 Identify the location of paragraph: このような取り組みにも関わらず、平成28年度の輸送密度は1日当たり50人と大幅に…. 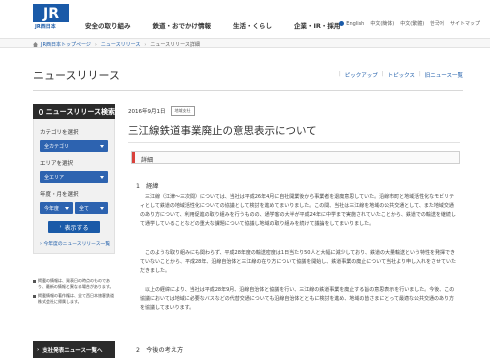
(298, 262).